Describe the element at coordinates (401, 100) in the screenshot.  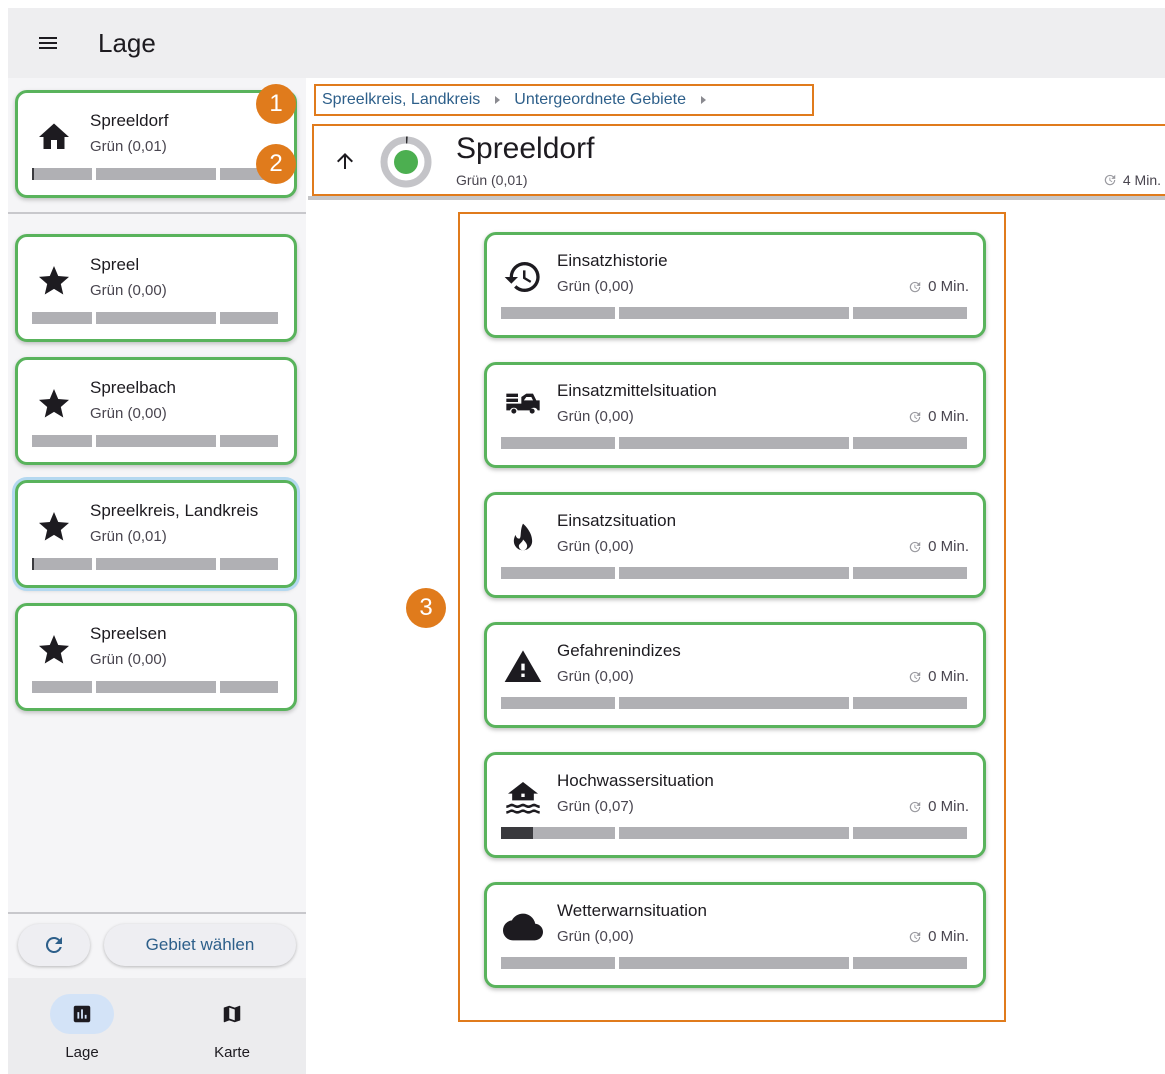
I see `breadcrumb-link-parent: Spreelkreis, Landkreis` at that location.